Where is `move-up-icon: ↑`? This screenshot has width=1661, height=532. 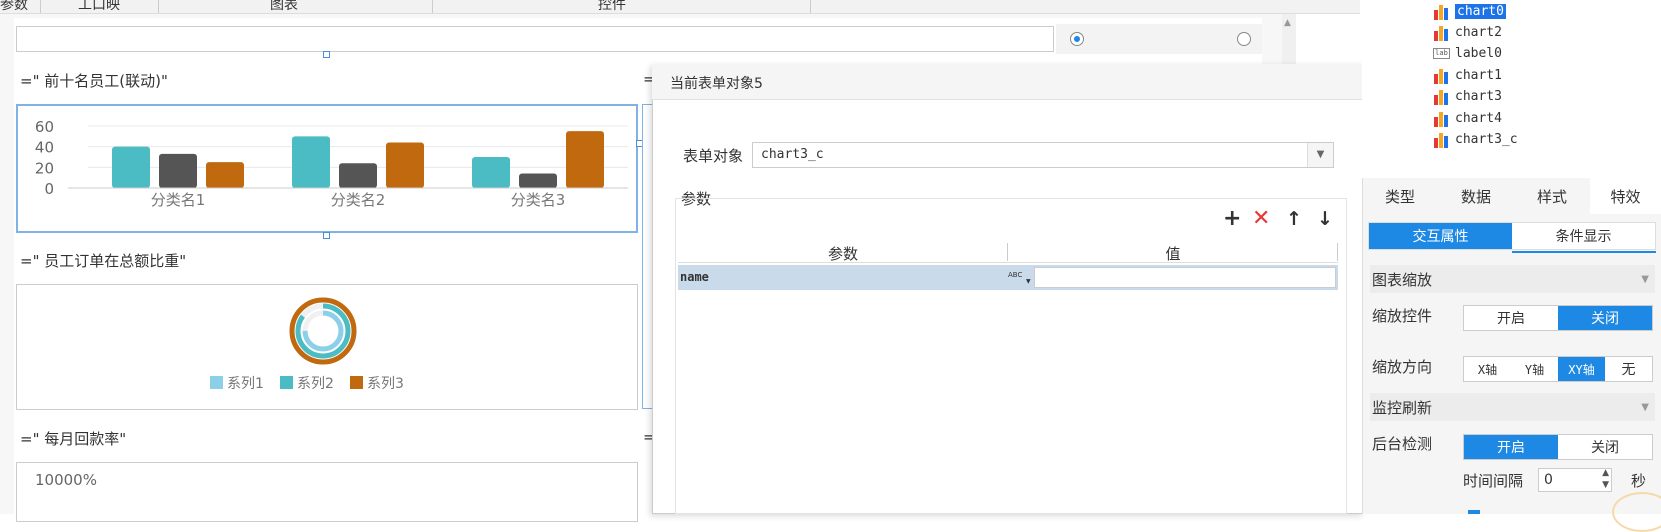
move-up-icon: ↑ is located at coordinates (1294, 219).